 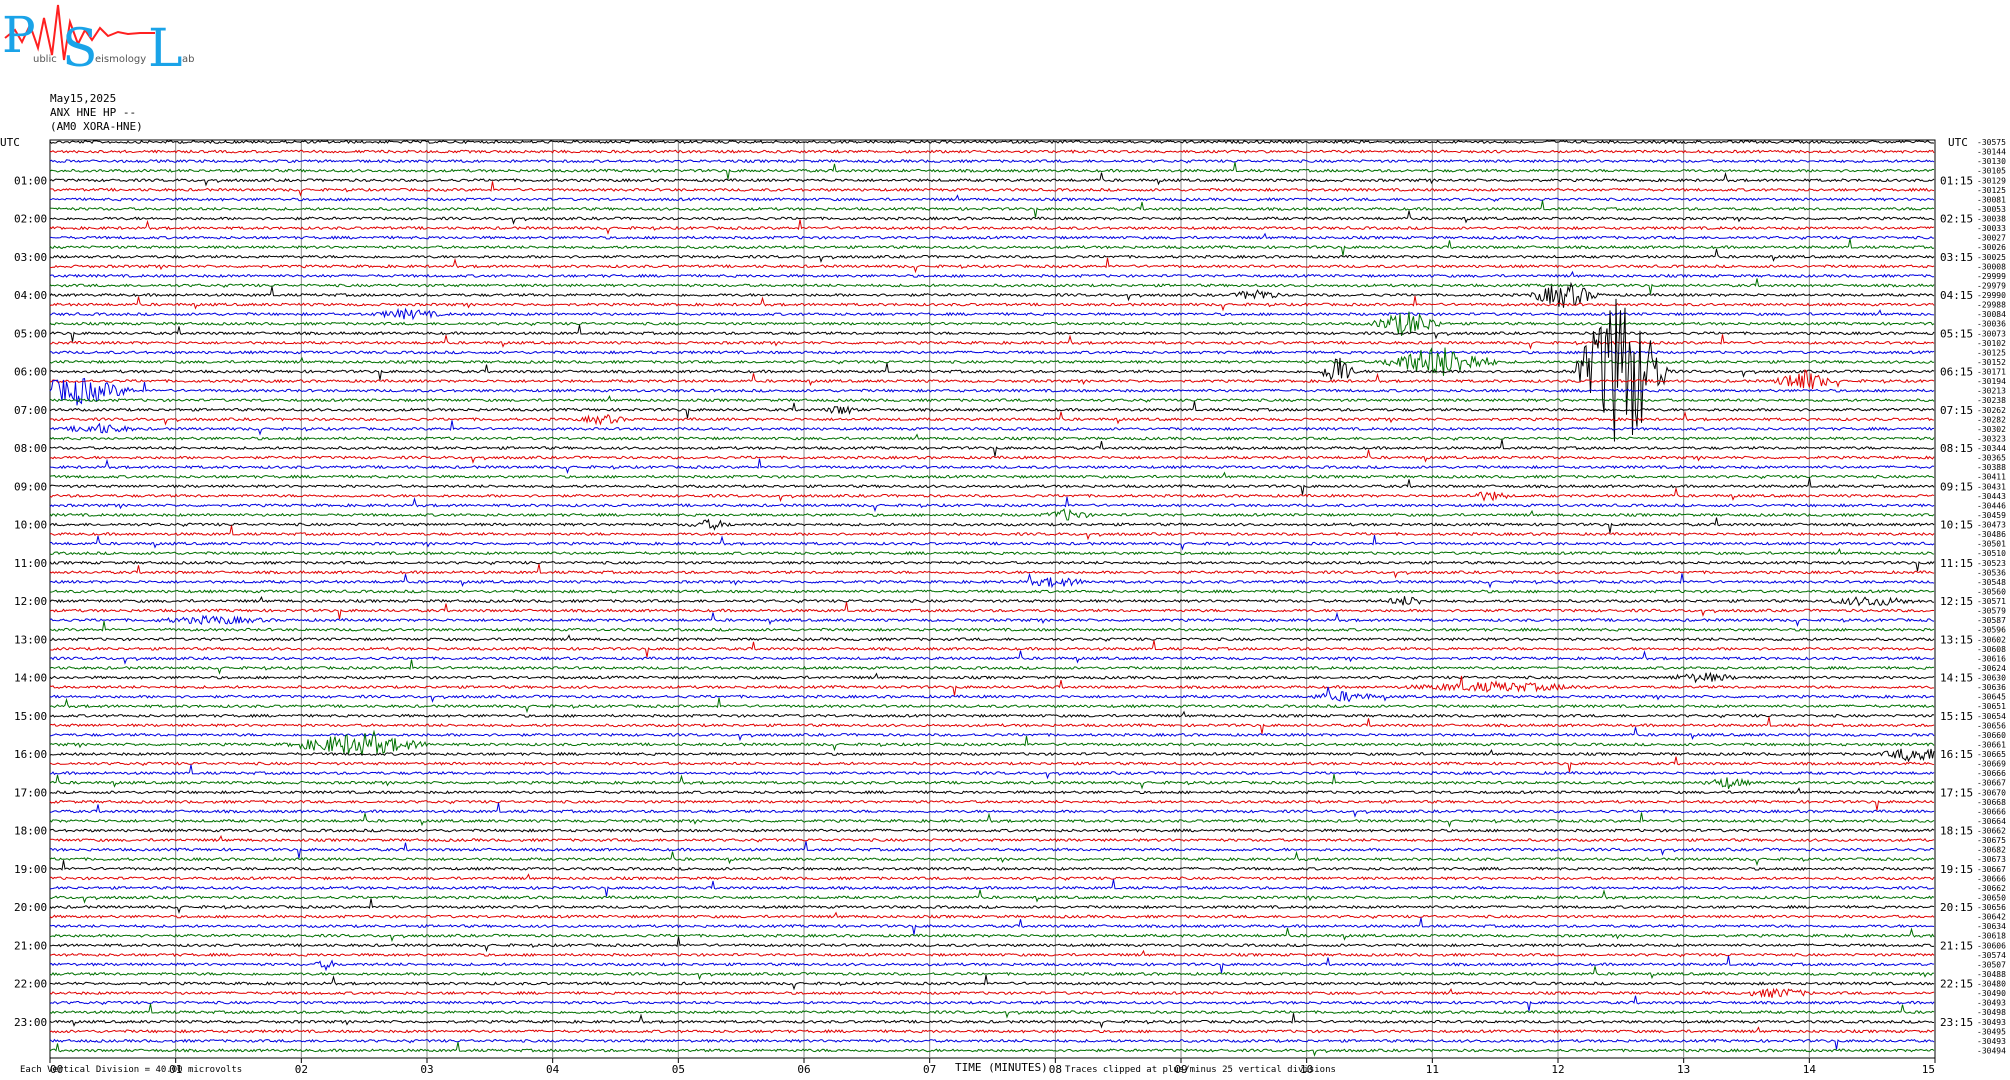 I want to click on left-hour-label: 20:00, so click(x=30, y=907).